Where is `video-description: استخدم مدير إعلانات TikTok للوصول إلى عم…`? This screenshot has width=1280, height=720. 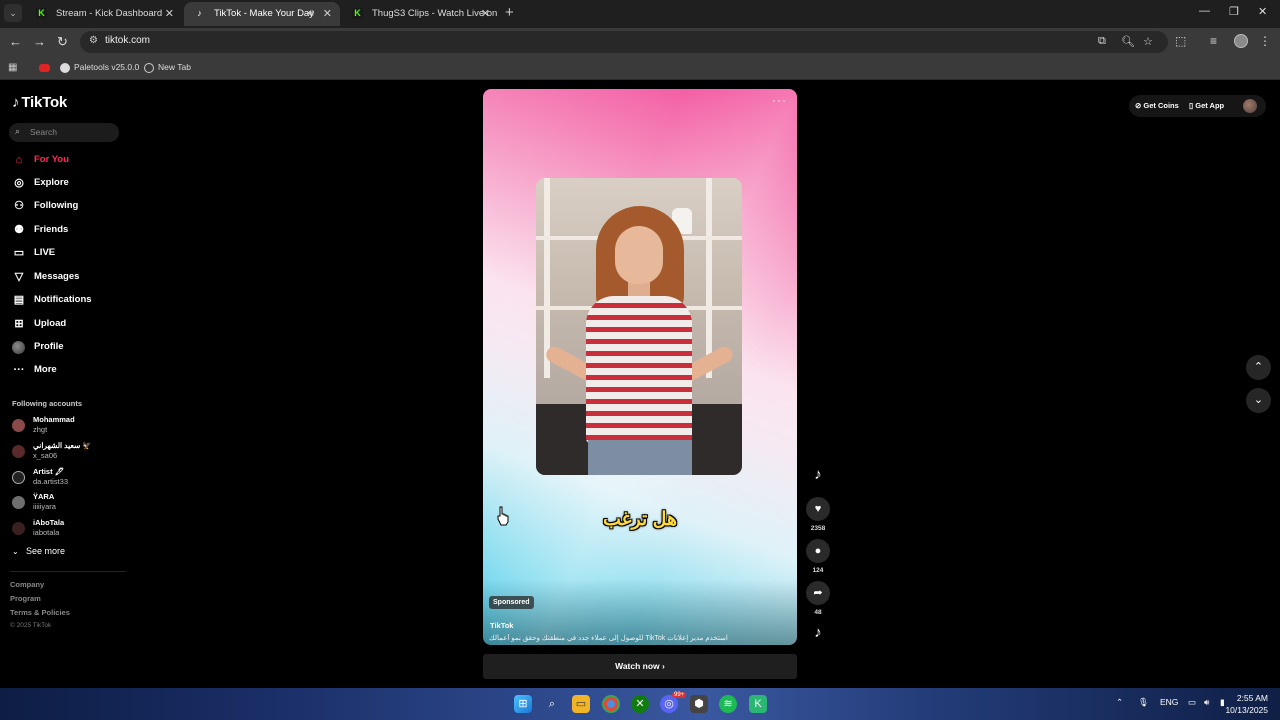
video-description: استخدم مدير إعلانات TikTok للوصول إلى عم… is located at coordinates (608, 638).